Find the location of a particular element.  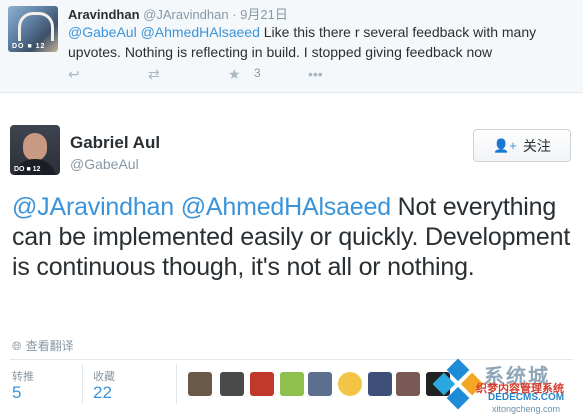

reply-author-name: Aravindhan is located at coordinates (104, 14).